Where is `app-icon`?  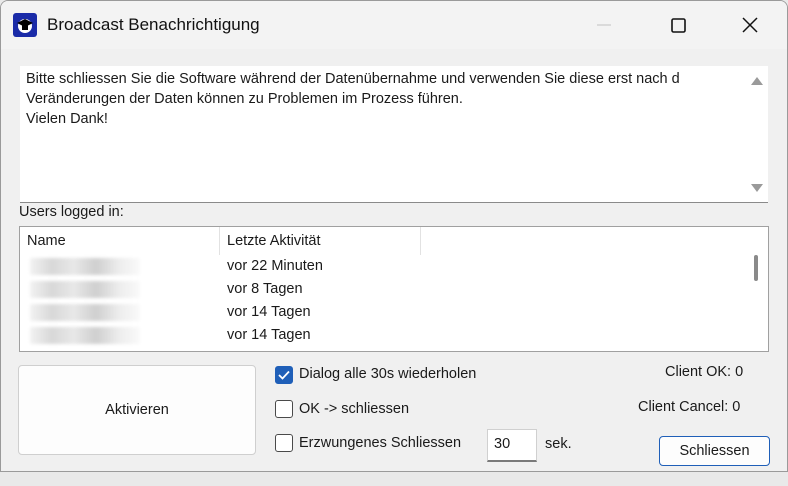
app-icon is located at coordinates (25, 25).